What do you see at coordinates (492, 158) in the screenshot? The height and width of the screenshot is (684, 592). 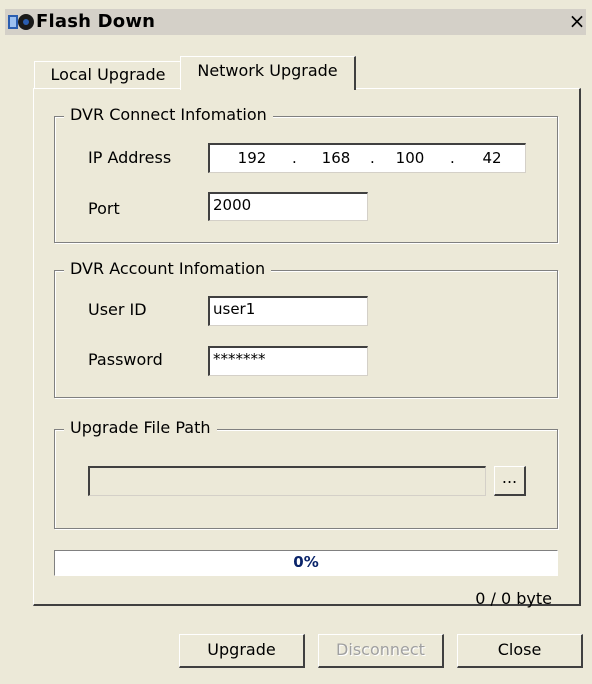 I see `ip-octet-4: 42` at bounding box center [492, 158].